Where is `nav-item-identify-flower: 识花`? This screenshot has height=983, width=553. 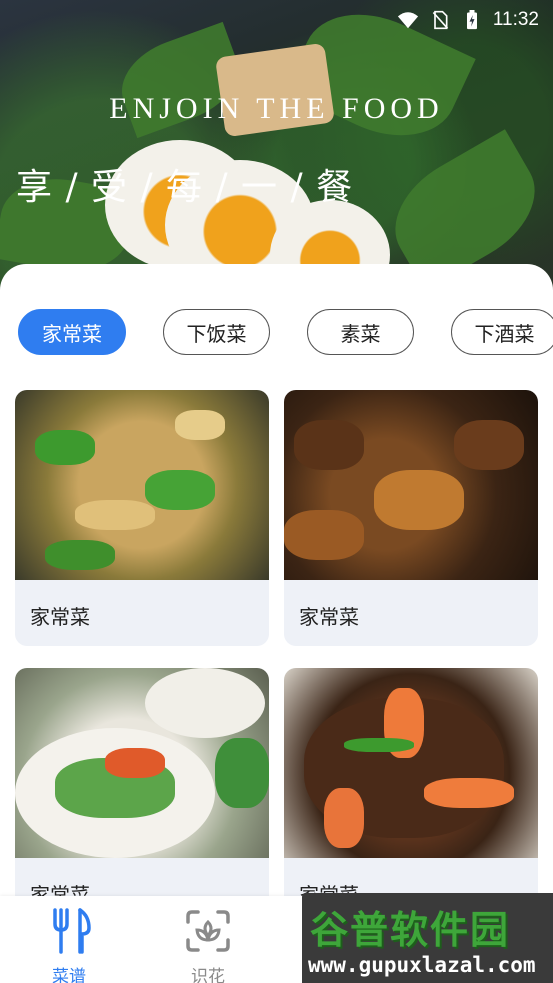
nav-item-identify-flower: 识花 is located at coordinates (208, 945).